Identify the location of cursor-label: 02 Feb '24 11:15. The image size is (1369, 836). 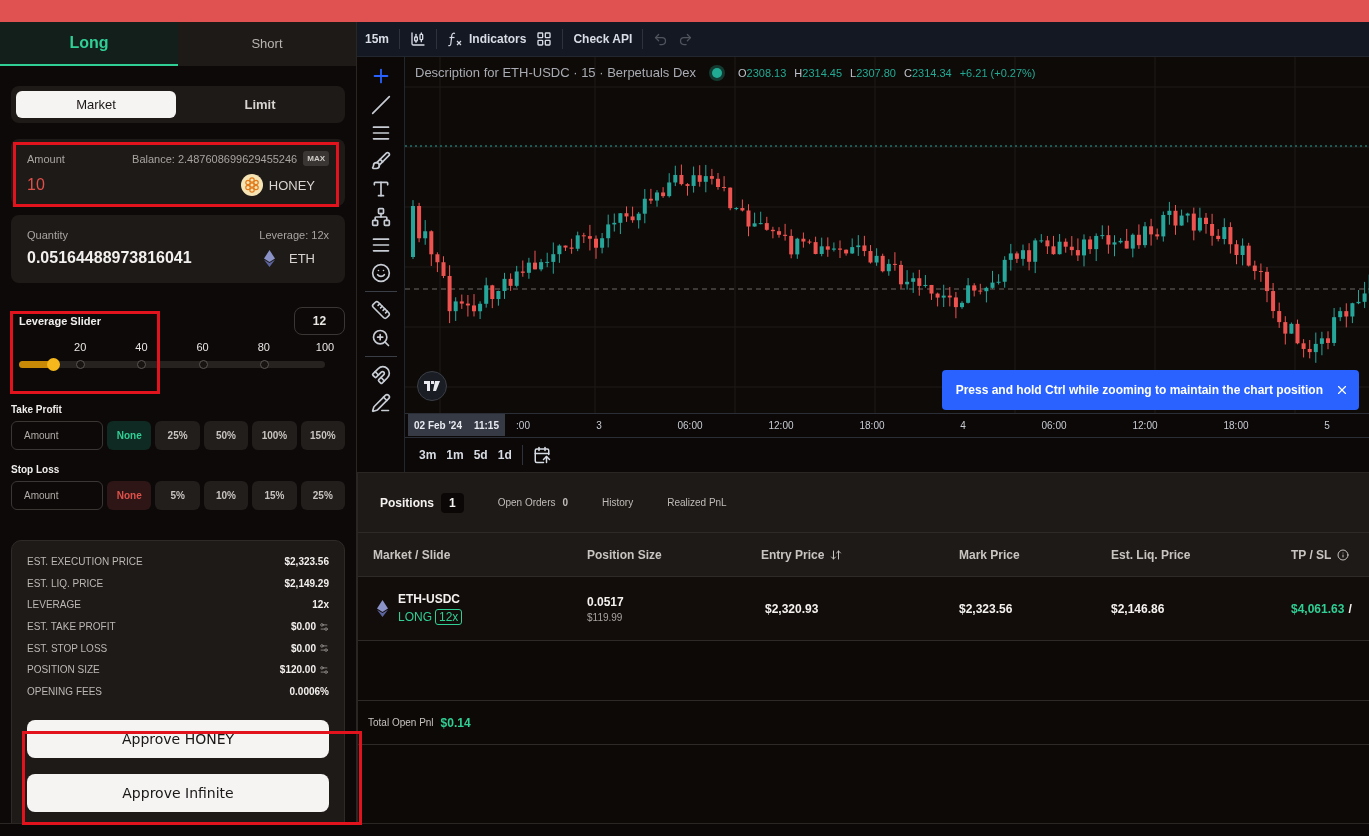
(456, 425).